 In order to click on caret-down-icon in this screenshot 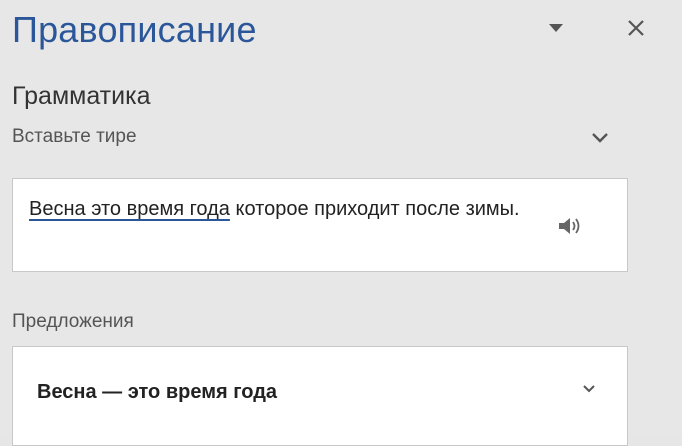, I will do `click(556, 28)`.